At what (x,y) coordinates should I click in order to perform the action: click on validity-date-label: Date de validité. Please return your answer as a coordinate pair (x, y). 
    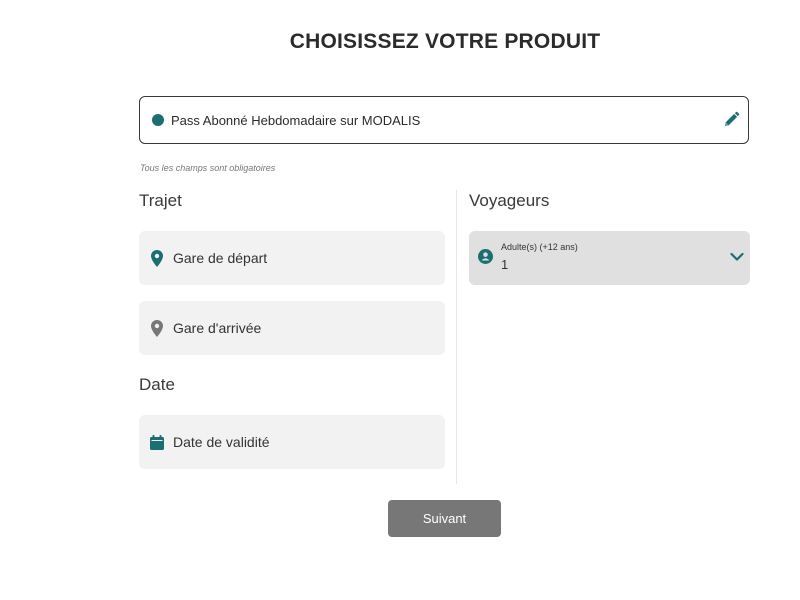
    Looking at the image, I should click on (221, 442).